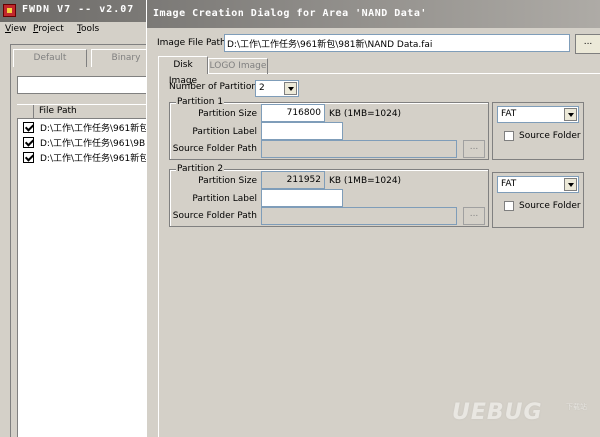  I want to click on partition-2-options: FAT Source Folder, so click(538, 200).